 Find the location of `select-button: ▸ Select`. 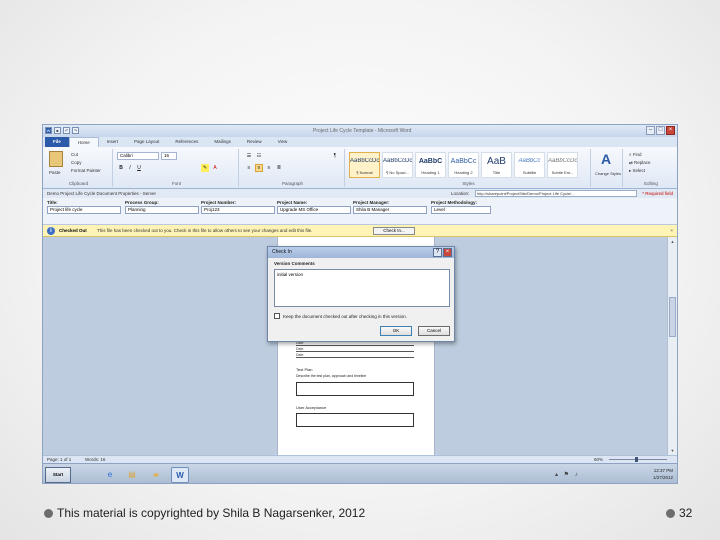

select-button: ▸ Select is located at coordinates (637, 171).